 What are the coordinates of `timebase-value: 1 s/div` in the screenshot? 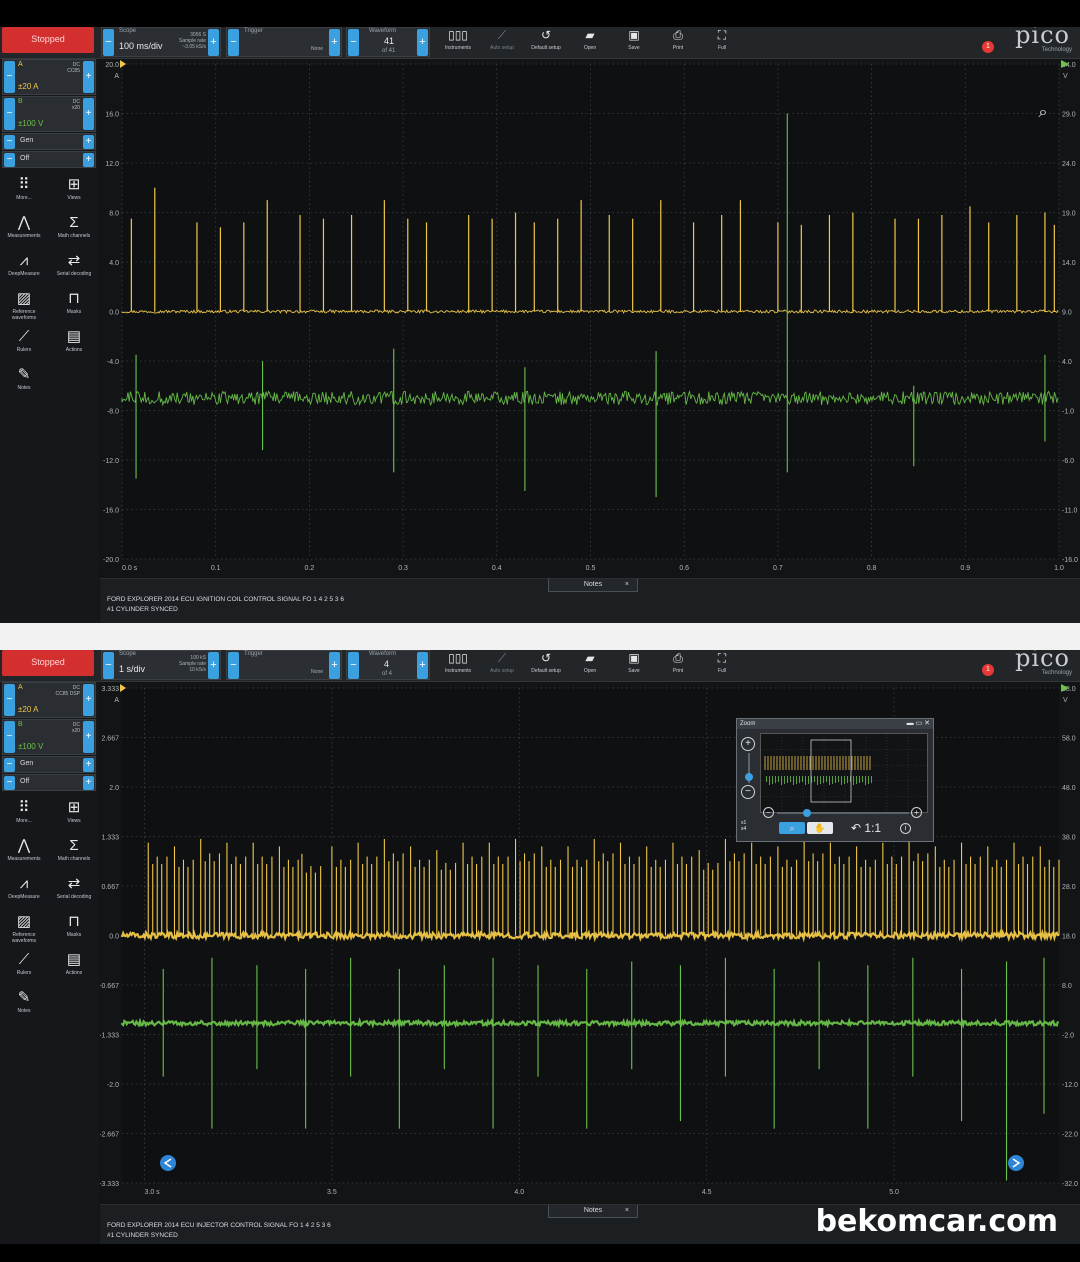 It's located at (132, 669).